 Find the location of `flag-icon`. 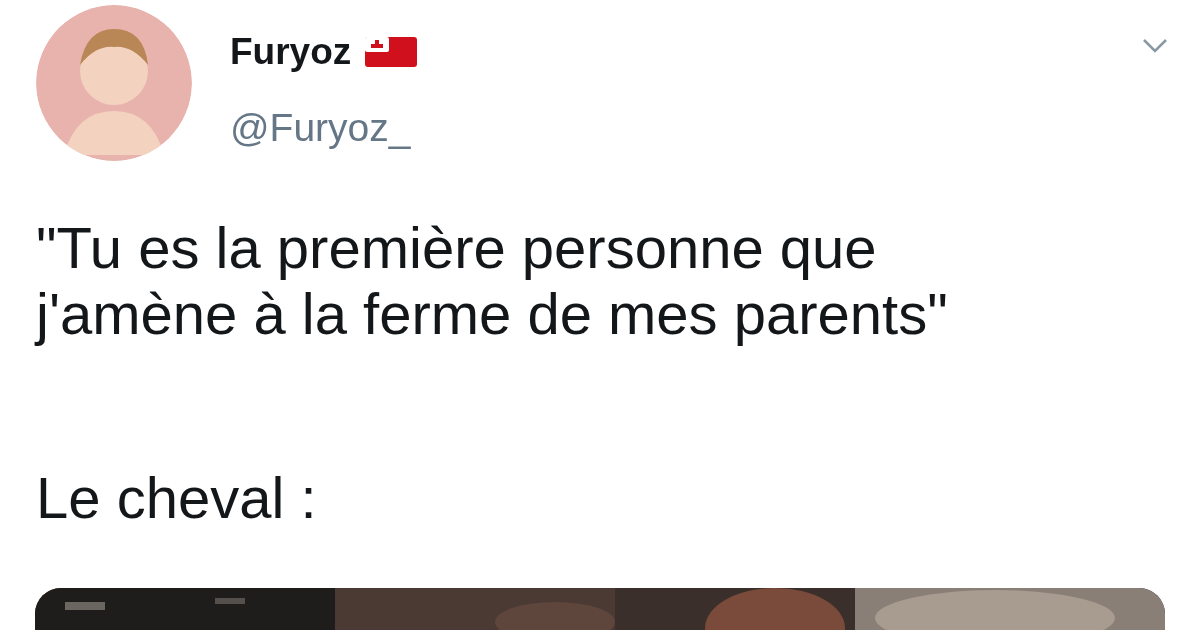

flag-icon is located at coordinates (391, 51).